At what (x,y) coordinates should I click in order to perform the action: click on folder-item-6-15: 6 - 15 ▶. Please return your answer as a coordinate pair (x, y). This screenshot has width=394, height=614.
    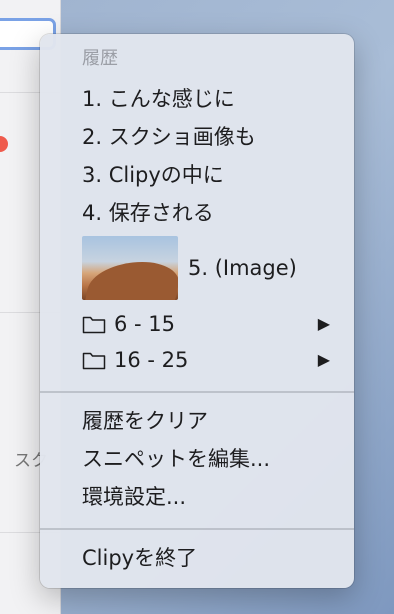
    Looking at the image, I should click on (206, 324).